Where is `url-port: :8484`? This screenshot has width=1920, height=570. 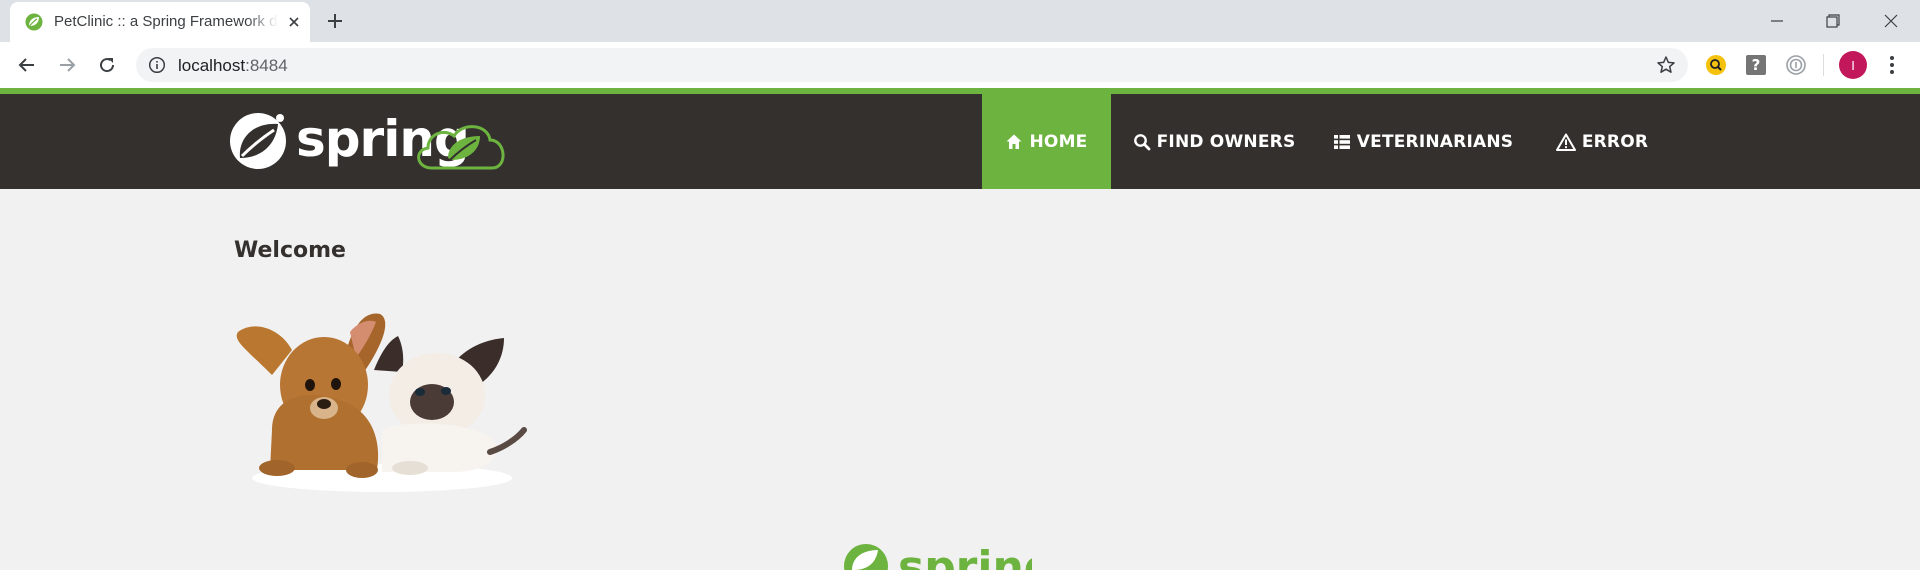
url-port: :8484 is located at coordinates (266, 65).